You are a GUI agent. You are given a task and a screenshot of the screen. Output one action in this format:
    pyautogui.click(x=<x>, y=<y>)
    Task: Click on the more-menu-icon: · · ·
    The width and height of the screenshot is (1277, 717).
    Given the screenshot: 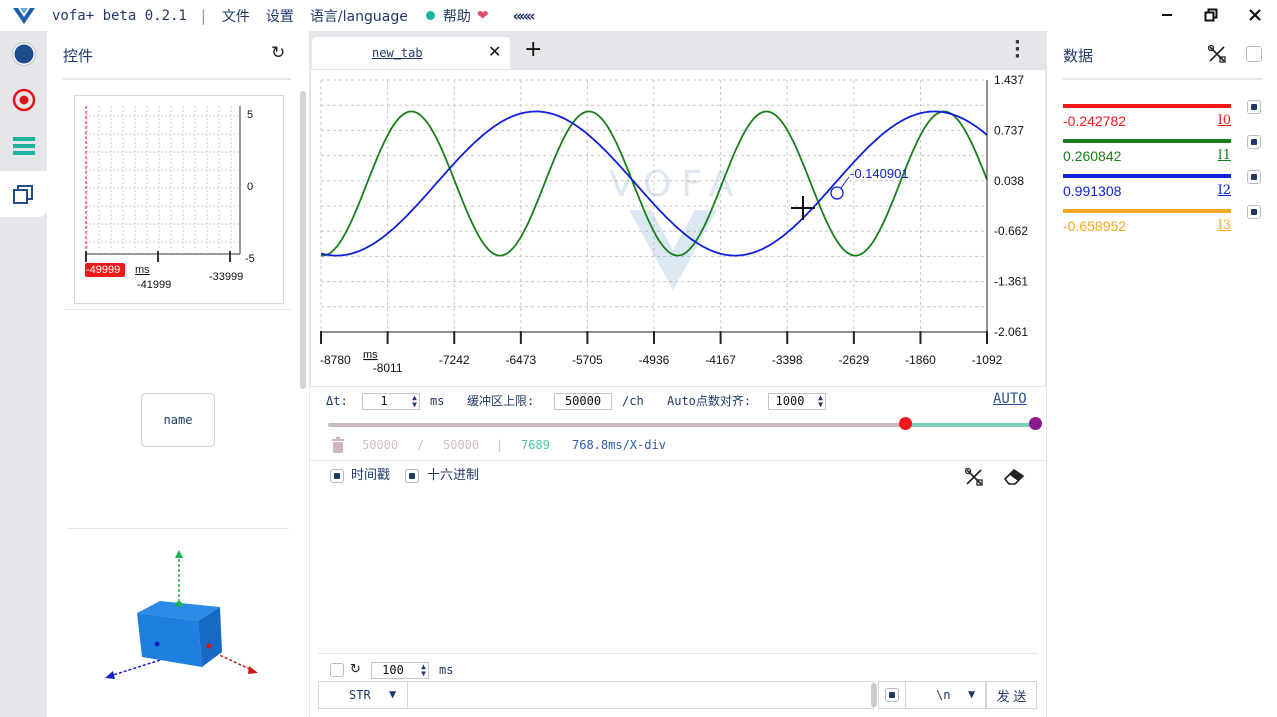 What is the action you would take?
    pyautogui.click(x=1017, y=50)
    